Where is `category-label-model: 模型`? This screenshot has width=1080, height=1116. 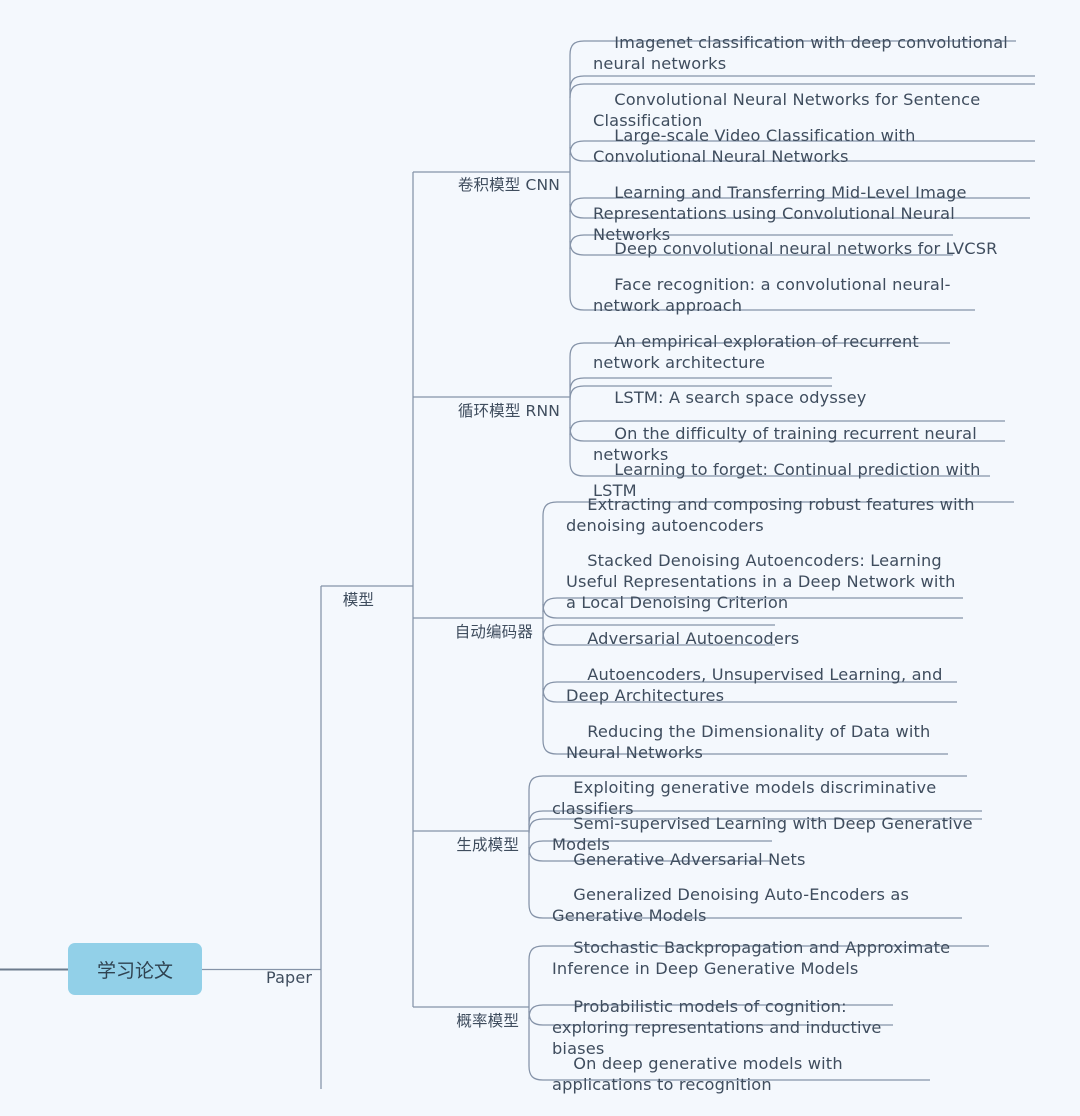 category-label-model: 模型 is located at coordinates (330, 600).